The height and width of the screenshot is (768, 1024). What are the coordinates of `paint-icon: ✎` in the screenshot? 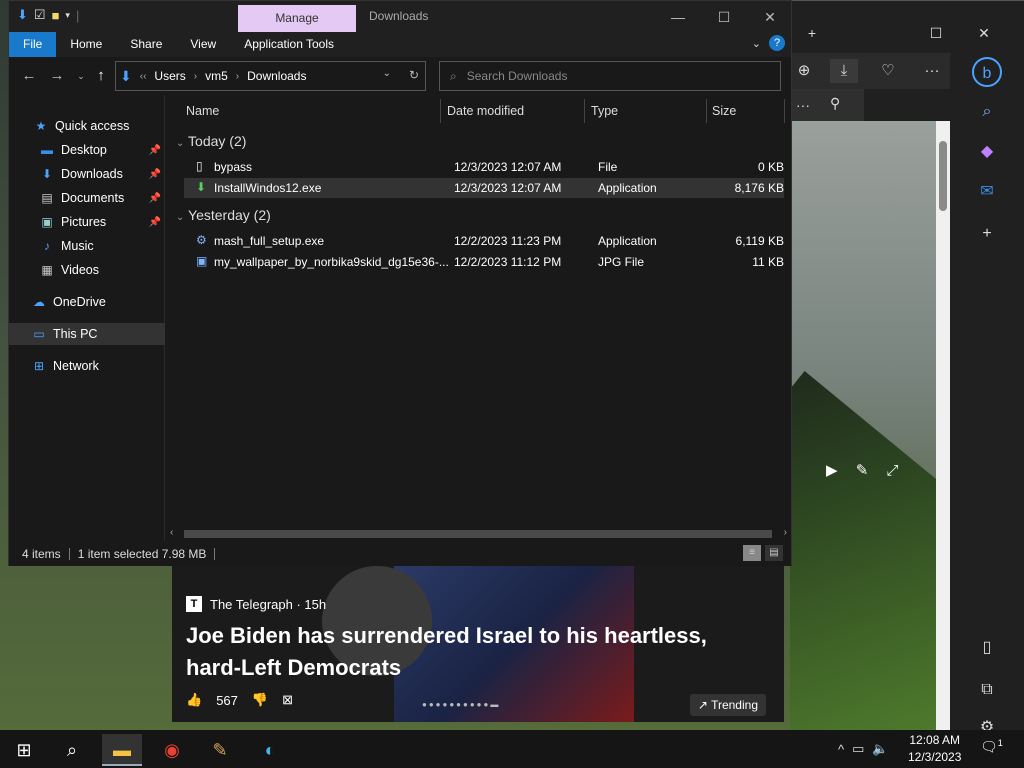 It's located at (220, 750).